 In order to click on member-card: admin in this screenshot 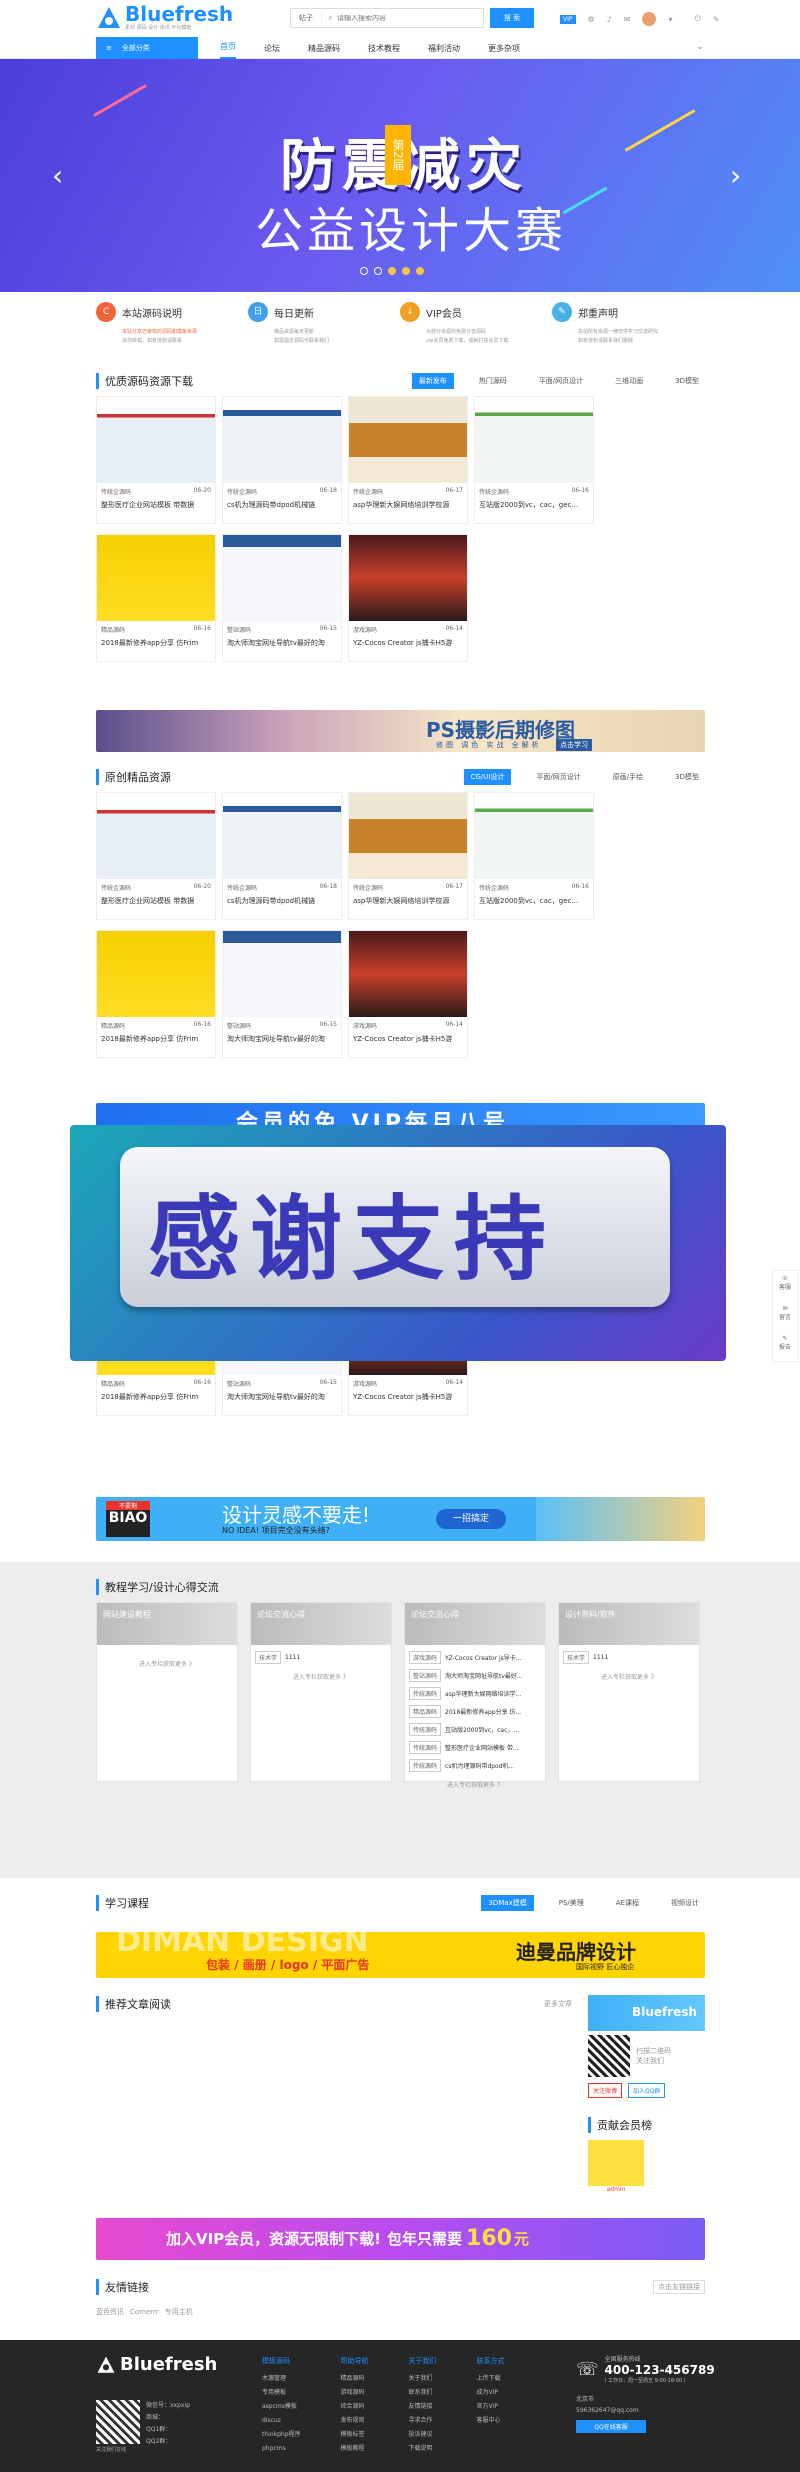, I will do `click(616, 2166)`.